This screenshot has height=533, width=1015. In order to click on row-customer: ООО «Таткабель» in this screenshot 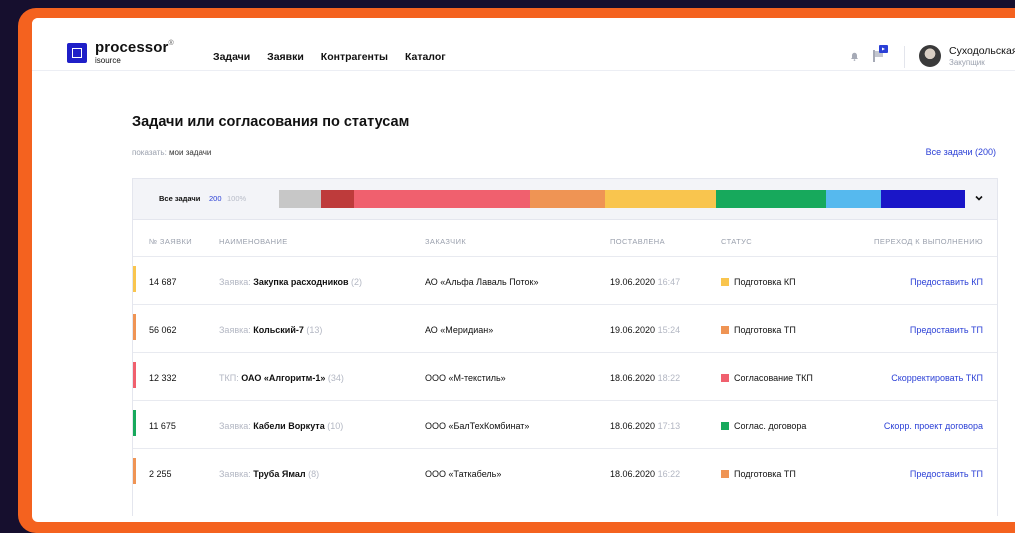, I will do `click(463, 474)`.